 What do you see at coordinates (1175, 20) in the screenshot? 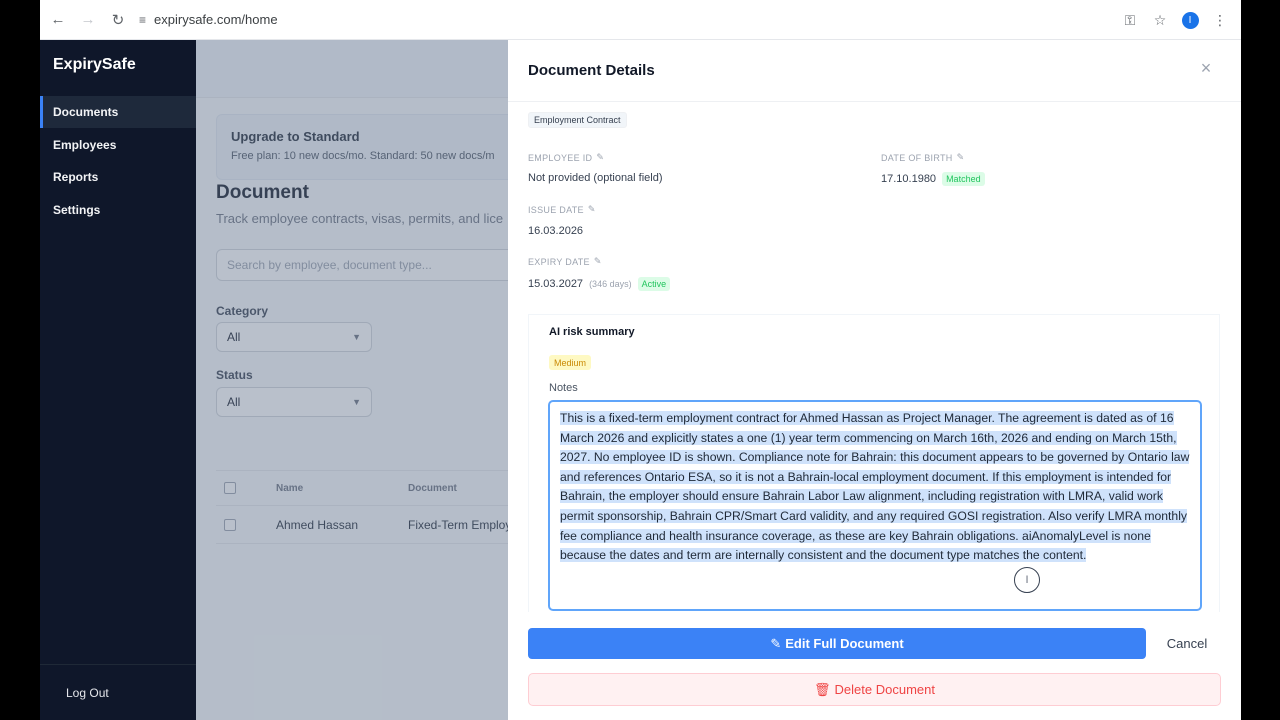
I see `browser-actions: ⚿ ☆ I ⋮` at bounding box center [1175, 20].